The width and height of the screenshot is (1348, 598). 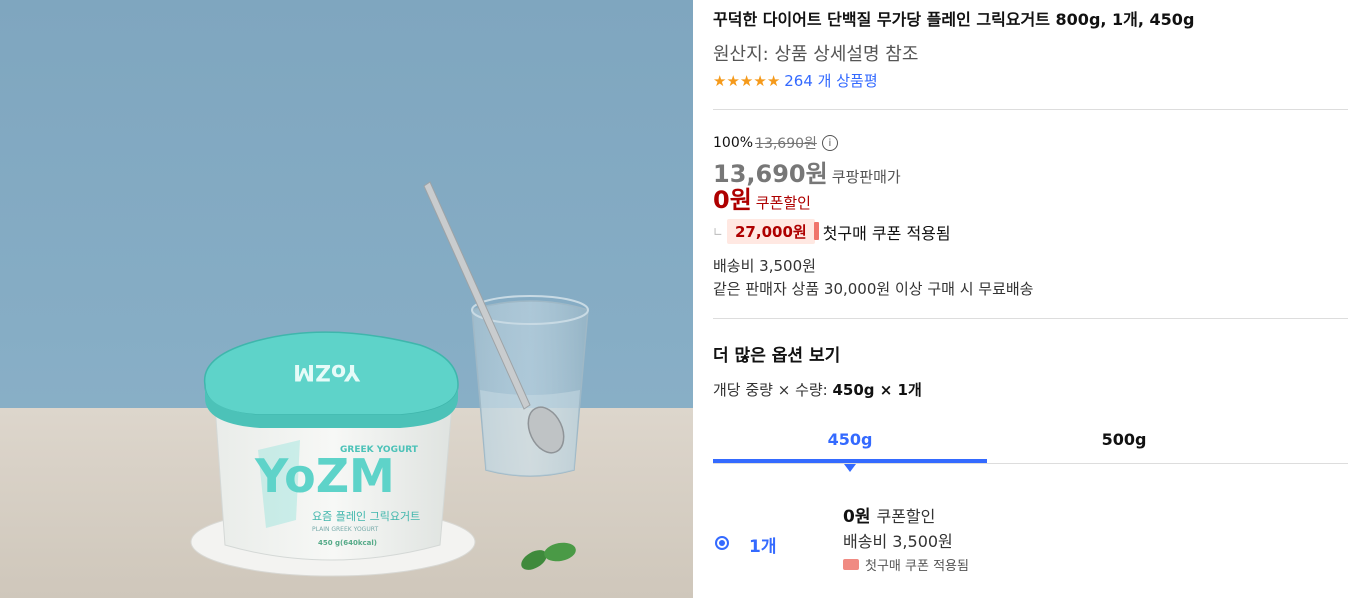 I want to click on coupon-price-label: 쿠폰할인, so click(x=783, y=203).